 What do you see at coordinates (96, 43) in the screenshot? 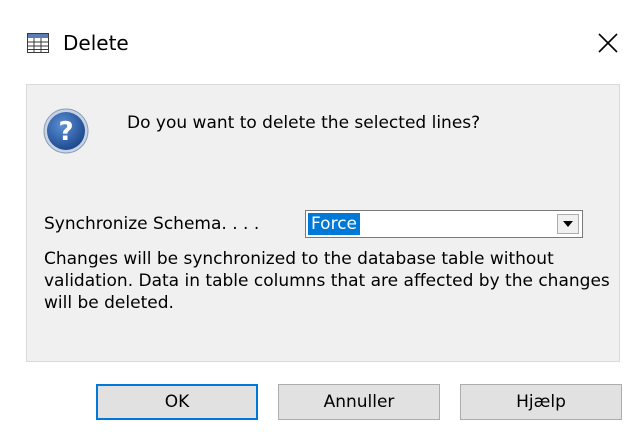
I see `dialog-title: Delete` at bounding box center [96, 43].